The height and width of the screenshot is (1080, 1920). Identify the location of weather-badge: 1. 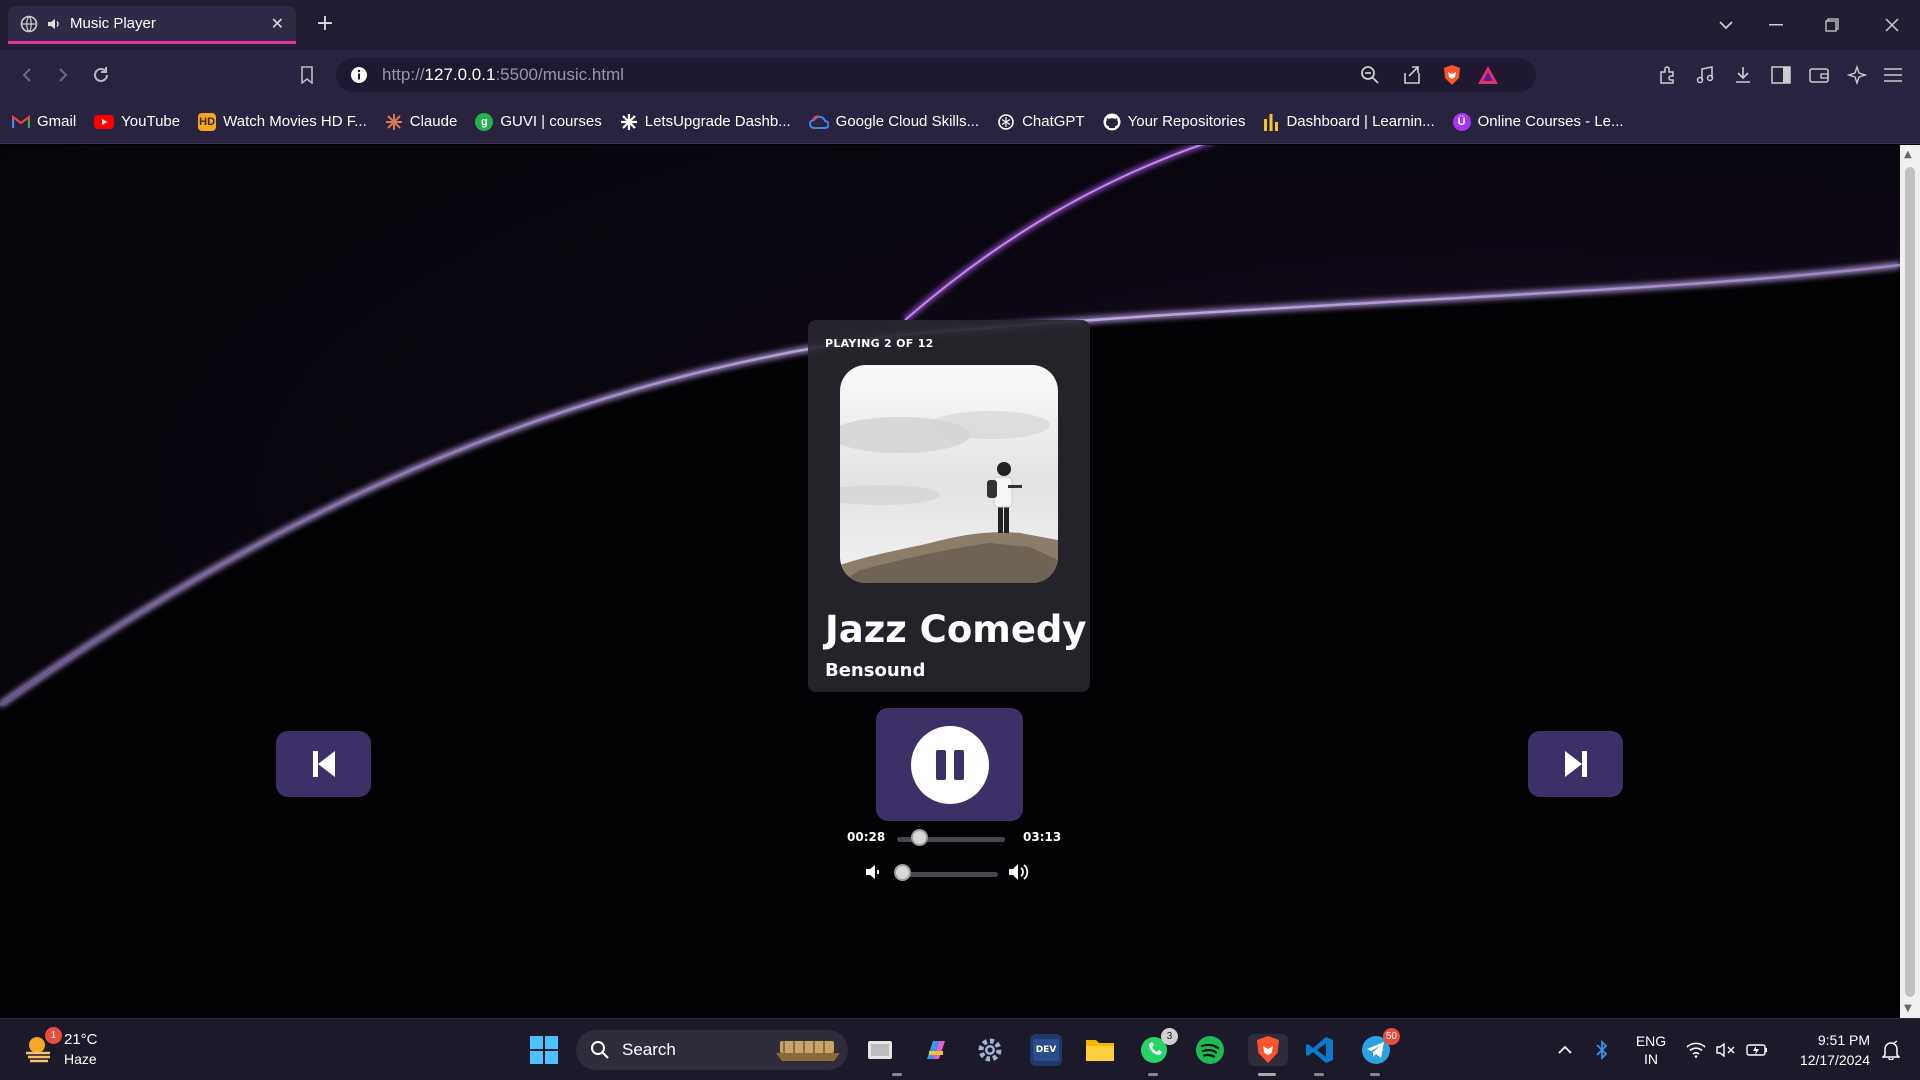
(53, 1035).